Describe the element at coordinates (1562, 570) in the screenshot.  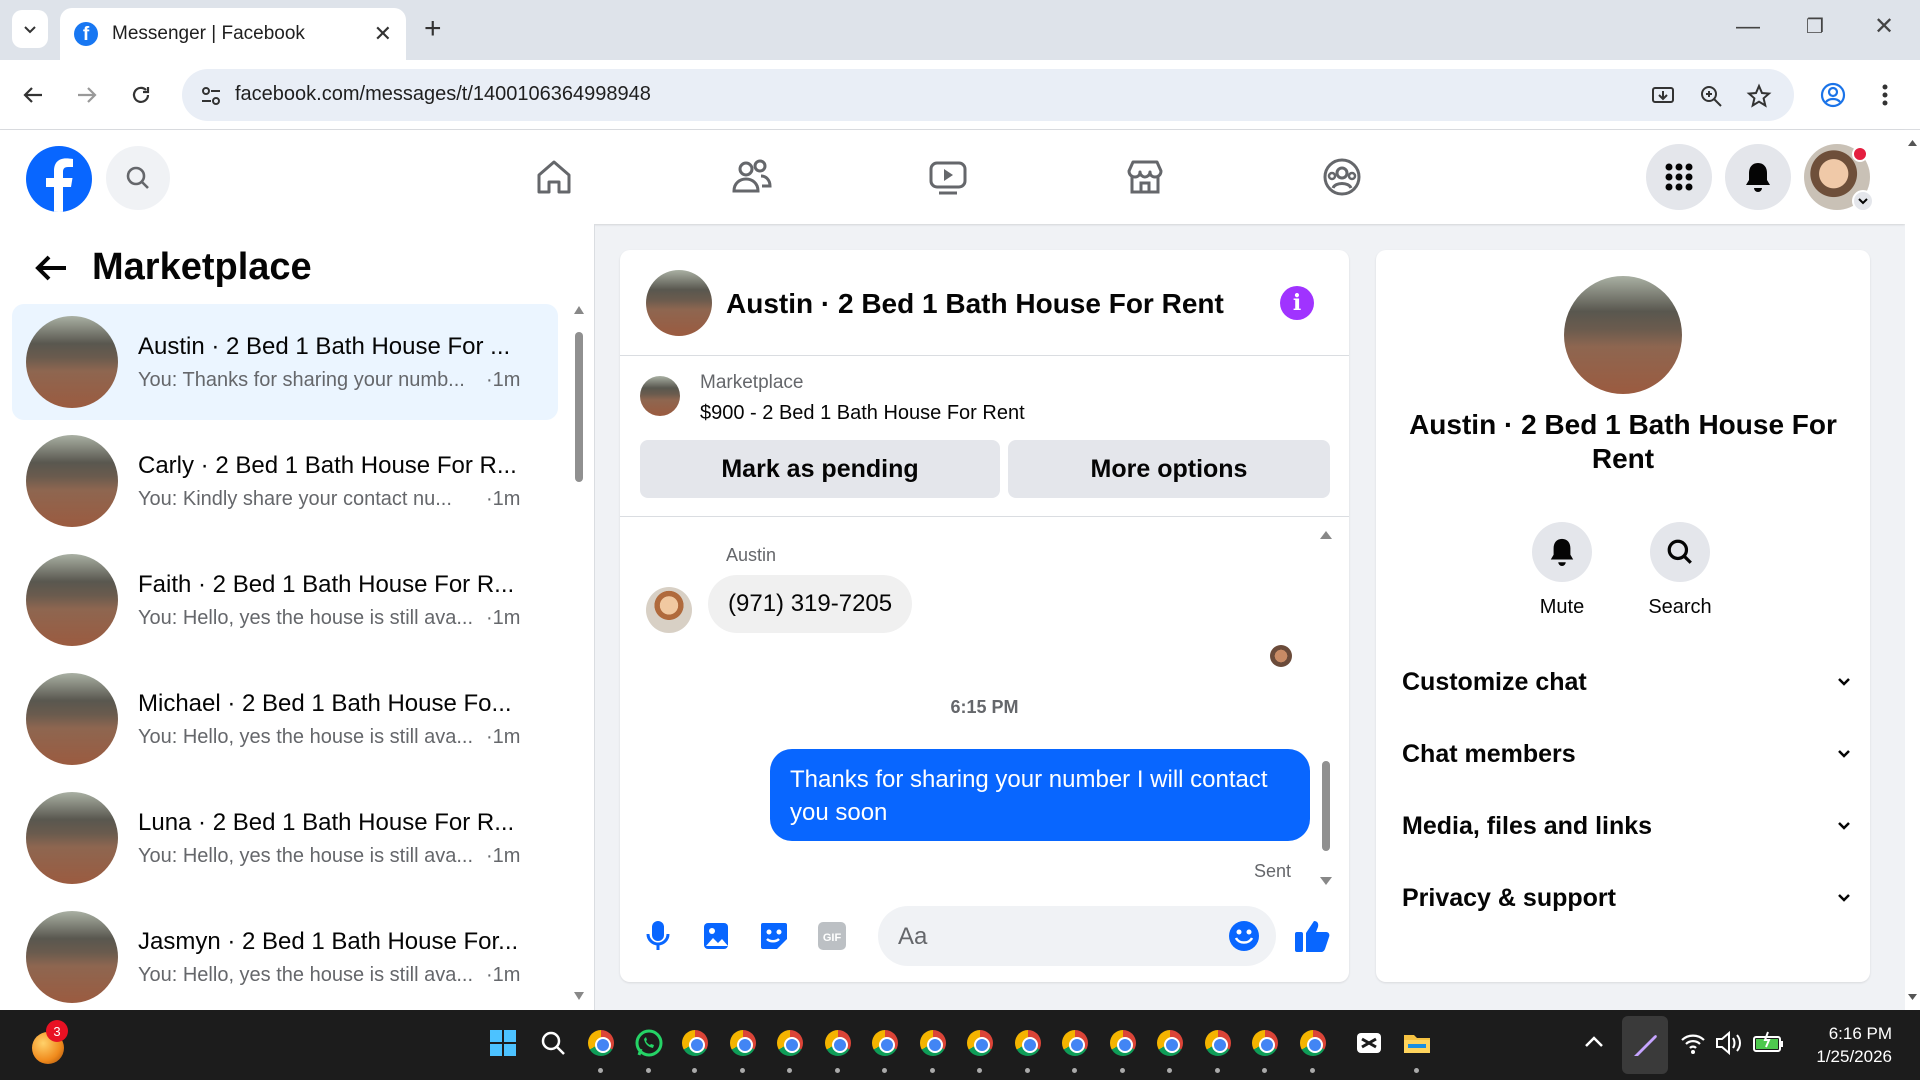
I see `mute-button: Mute` at that location.